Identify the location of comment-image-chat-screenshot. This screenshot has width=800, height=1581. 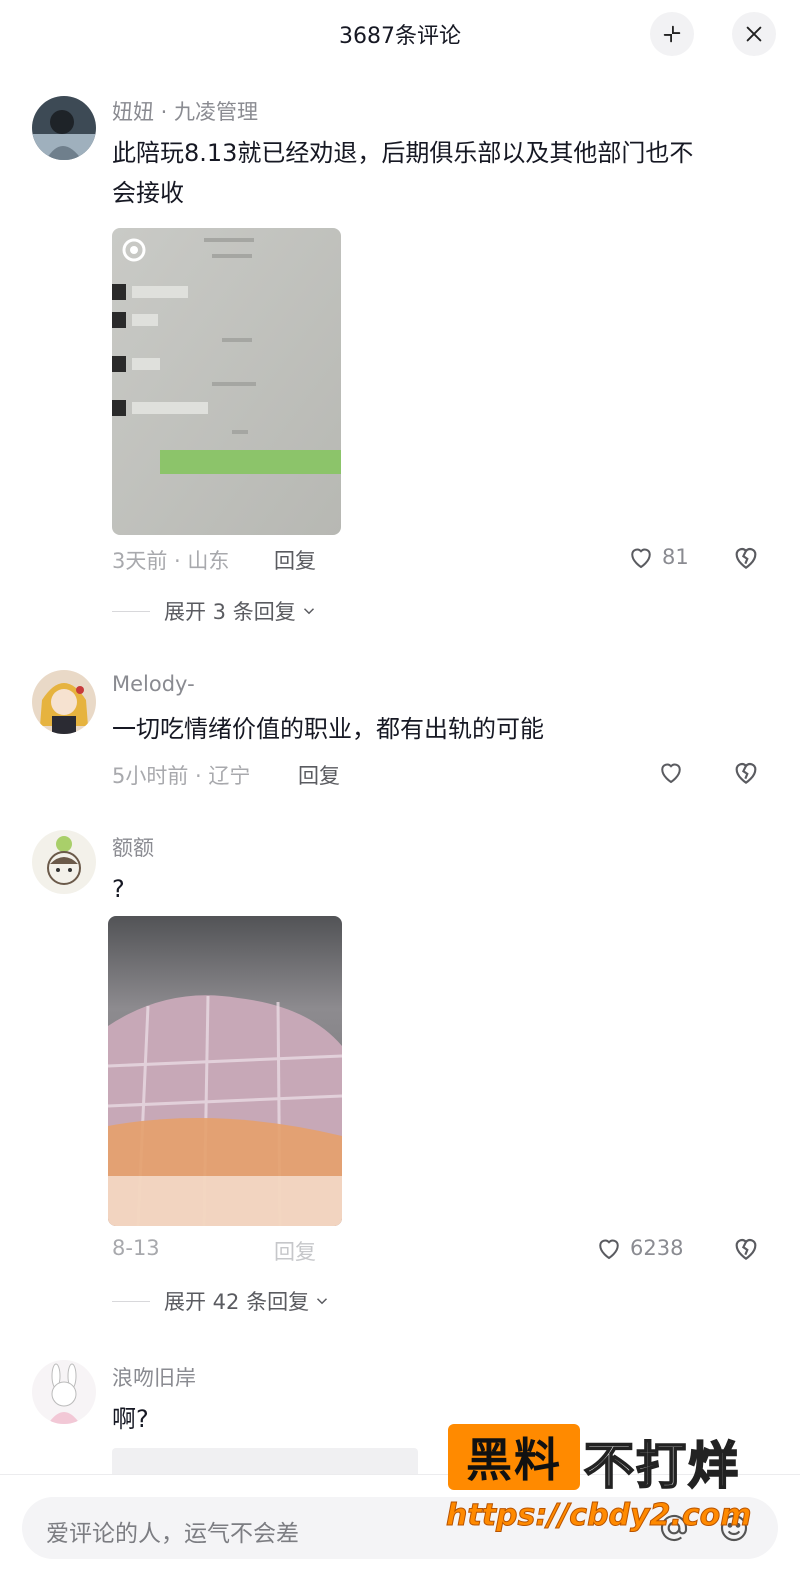
(226, 381).